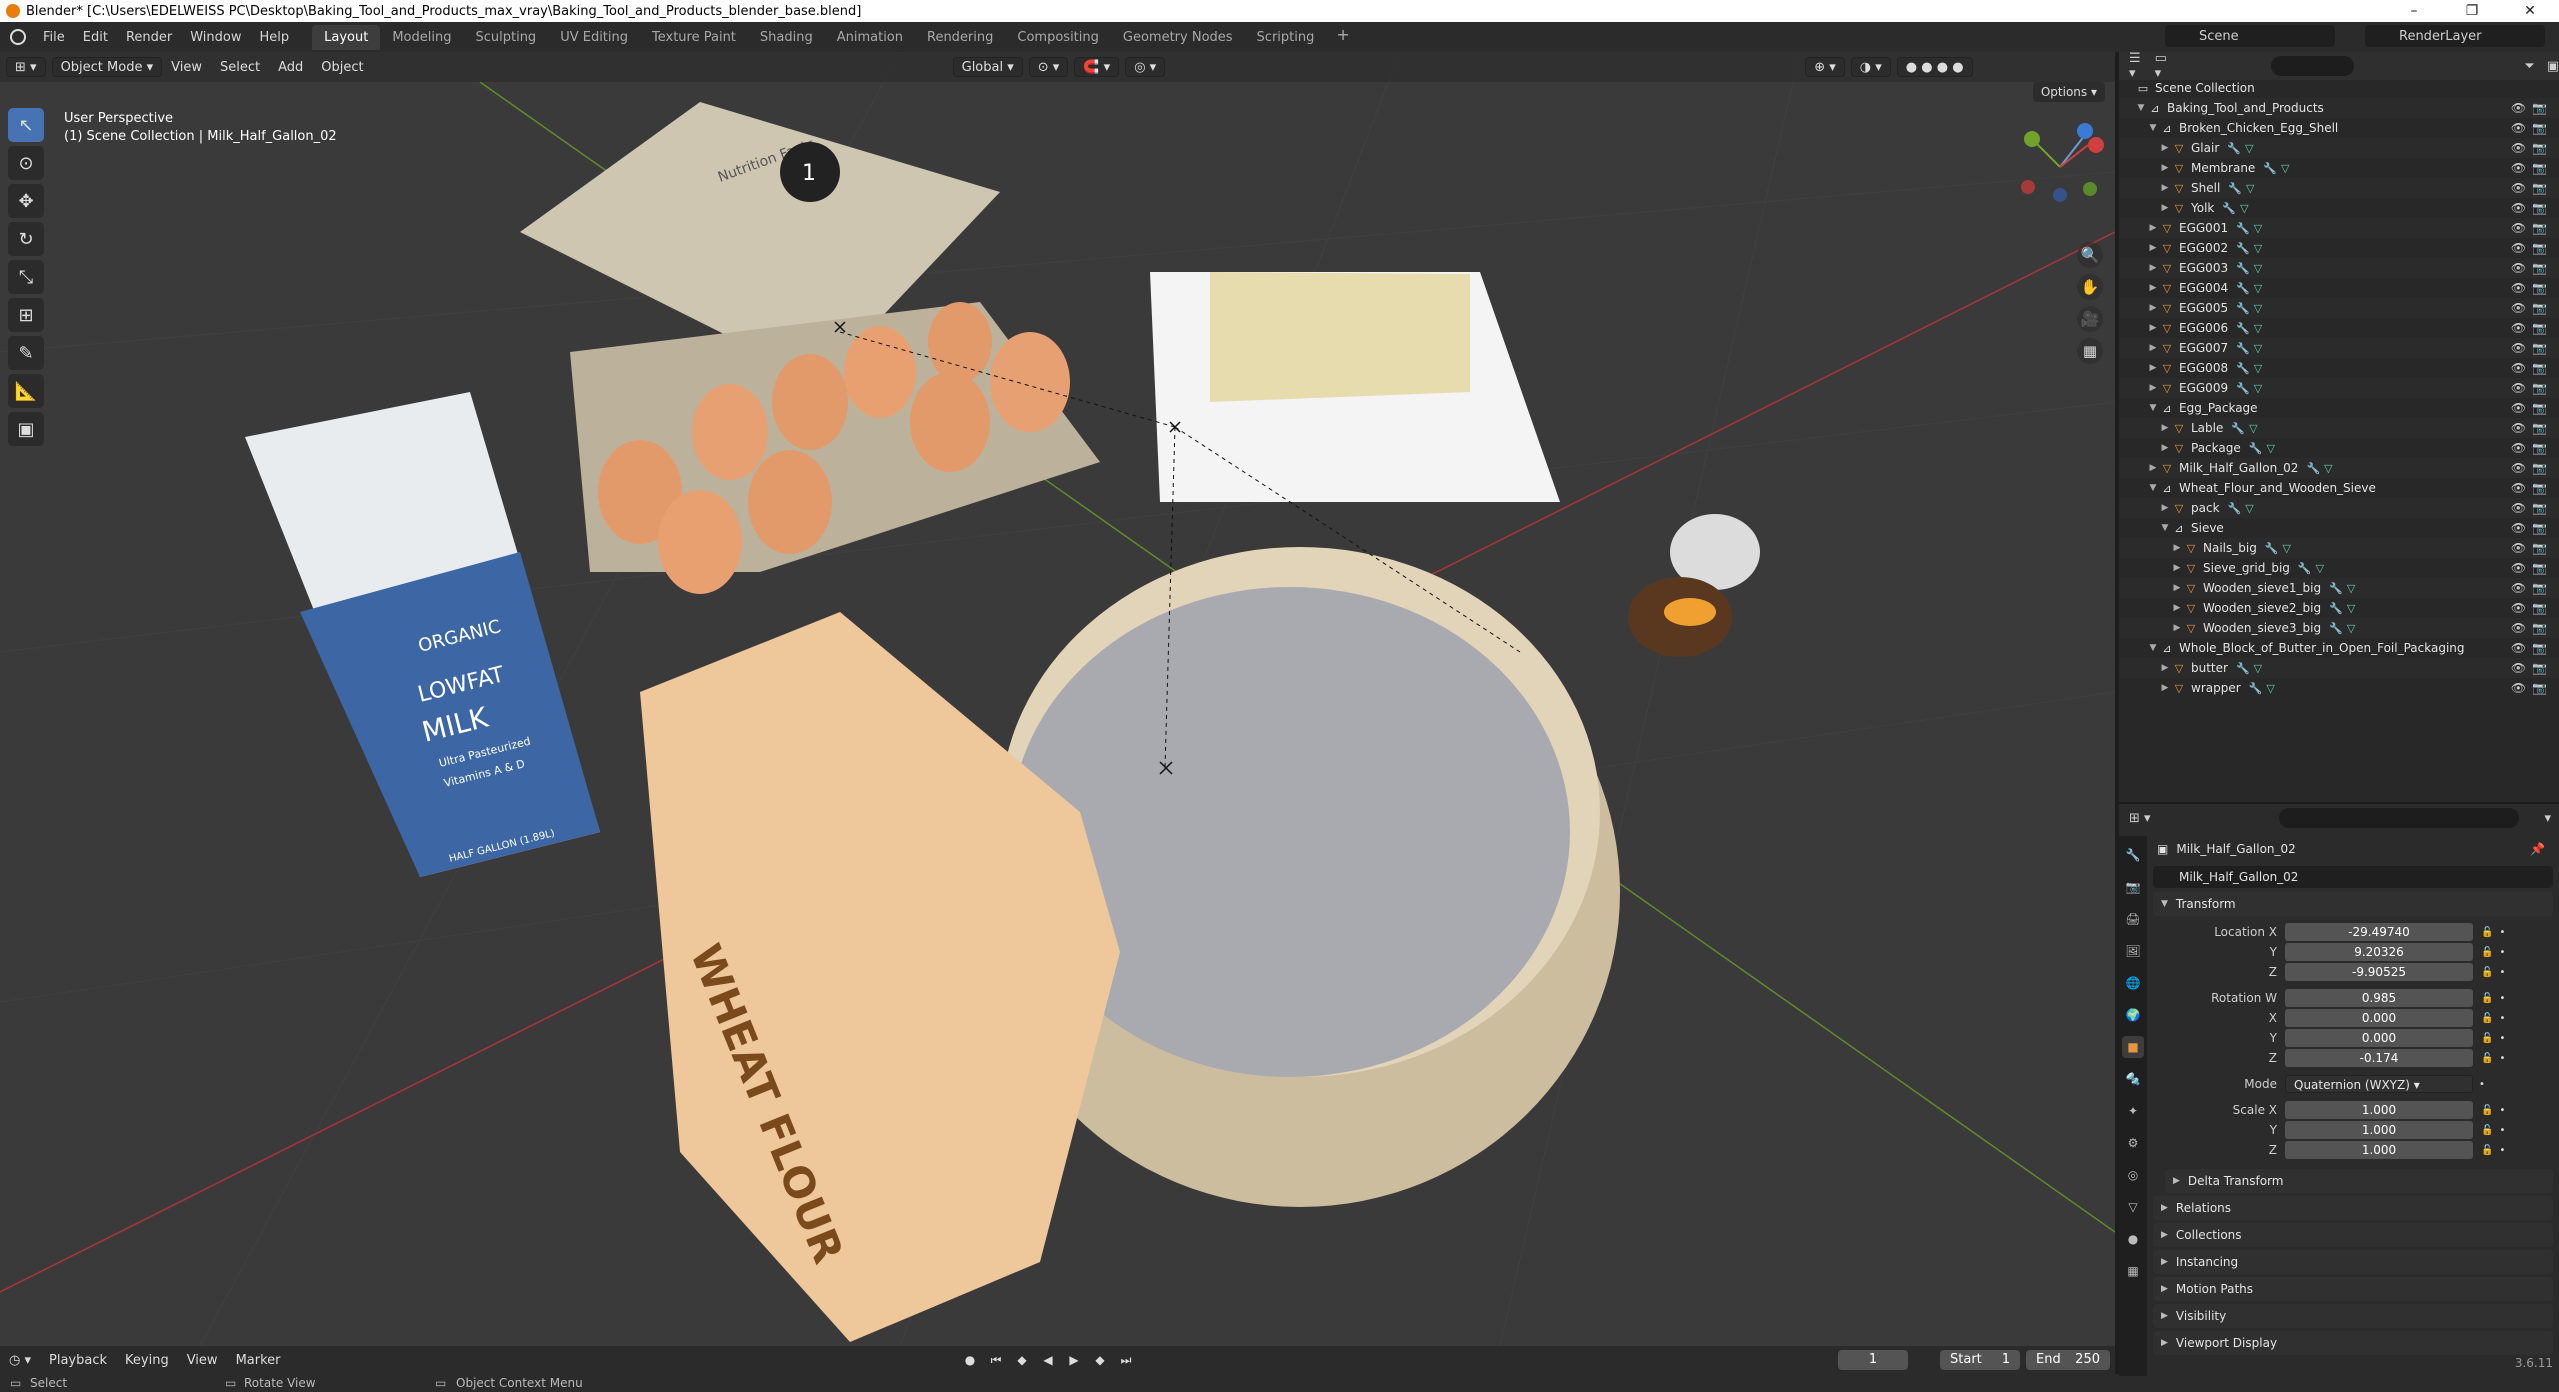 Image resolution: width=2559 pixels, height=1392 pixels. What do you see at coordinates (2339, 308) in the screenshot?
I see `outliner-row: ▶ ▽ EGG005 🔧▽ 👁📷` at bounding box center [2339, 308].